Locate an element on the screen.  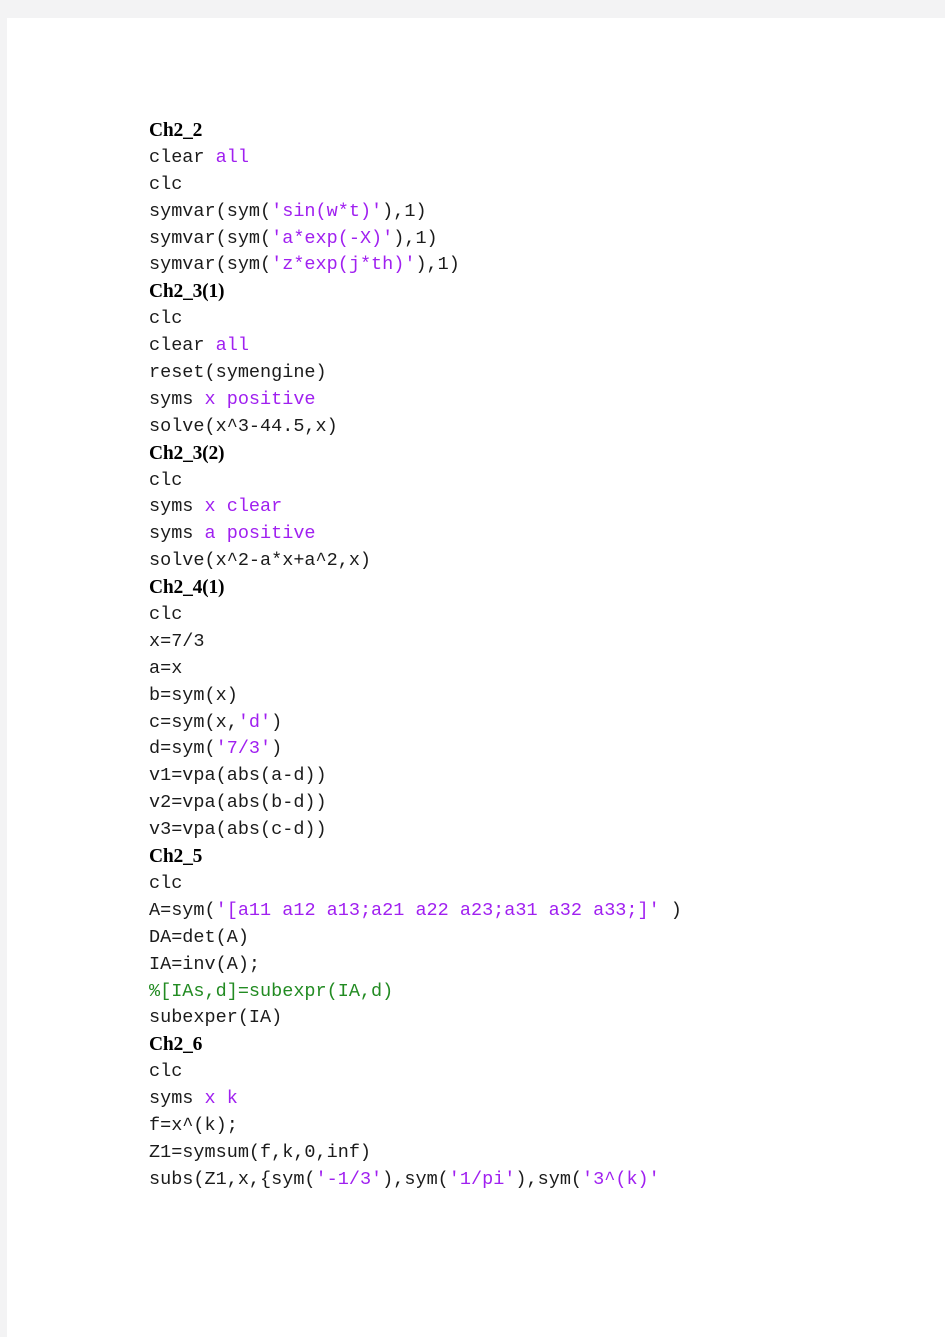
code-span-kw: x k is located at coordinates (221, 1099).